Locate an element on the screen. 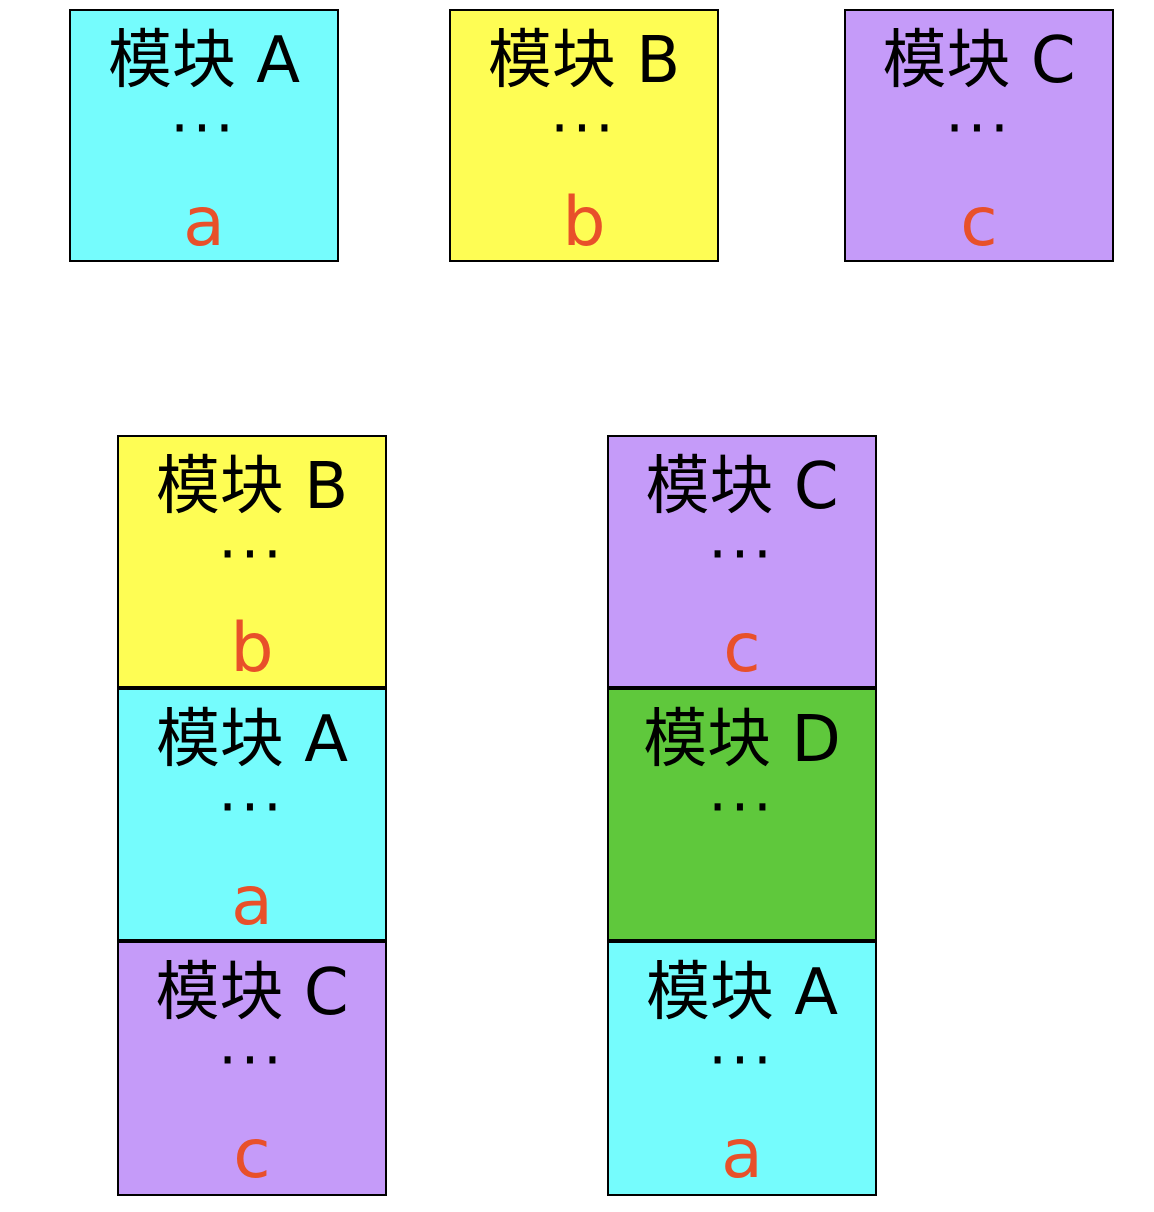 The height and width of the screenshot is (1212, 1154). left-stack-module-b: 模块 B ··· b is located at coordinates (252, 561).